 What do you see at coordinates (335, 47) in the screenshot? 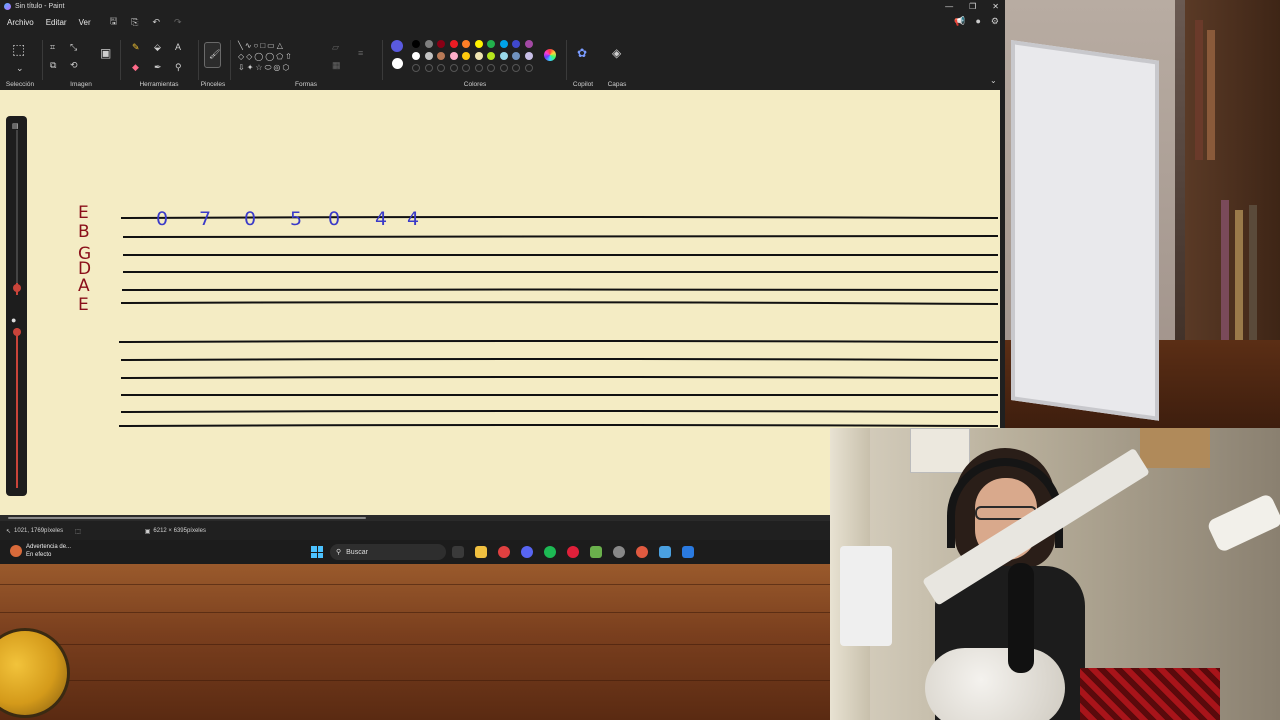
I see `outline-icon: ▱` at bounding box center [335, 47].